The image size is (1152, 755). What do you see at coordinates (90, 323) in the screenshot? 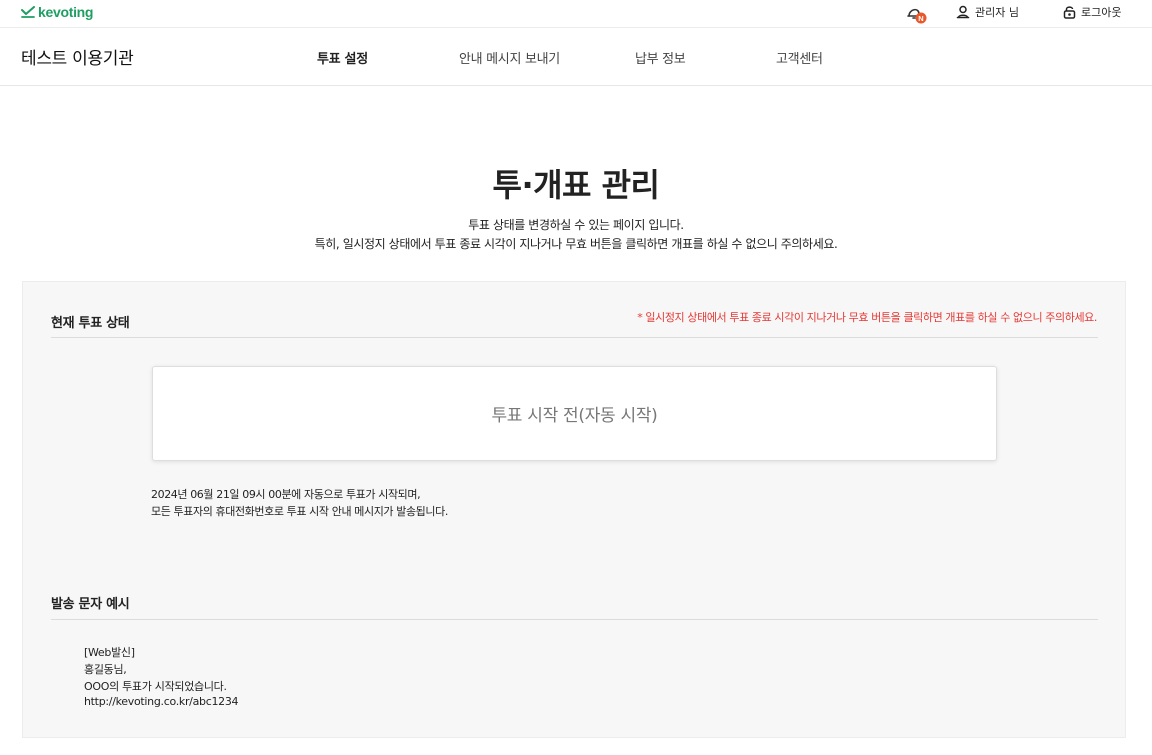
I see `current-status-heading: 현재 투표 상태` at bounding box center [90, 323].